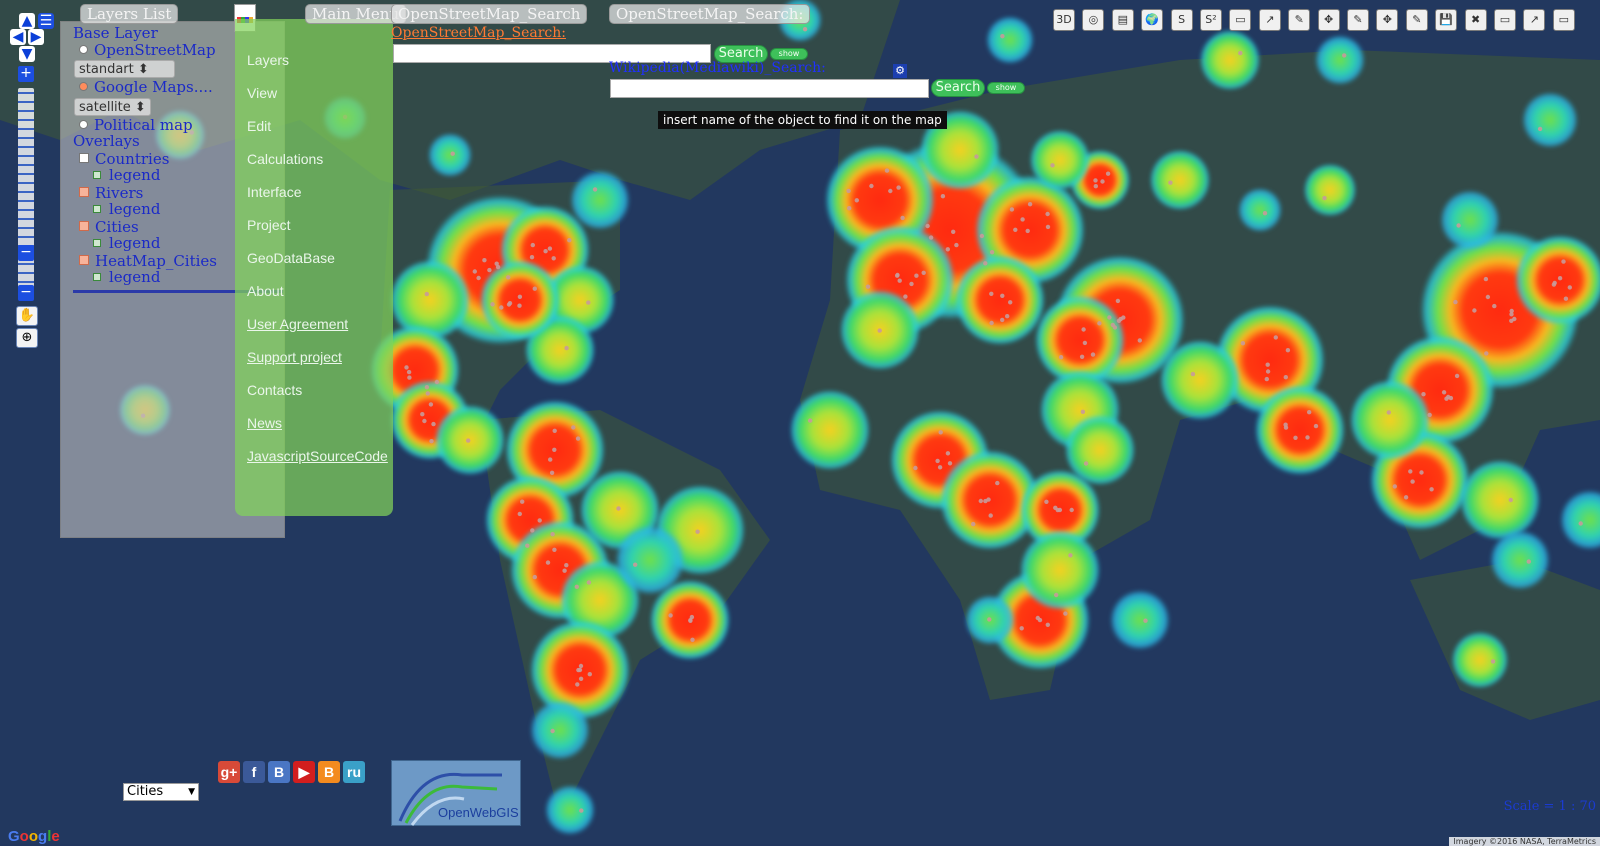 Image resolution: width=1600 pixels, height=846 pixels. Describe the element at coordinates (478, 33) in the screenshot. I see `osm-search-link: OpenStreetMap_Search:` at that location.